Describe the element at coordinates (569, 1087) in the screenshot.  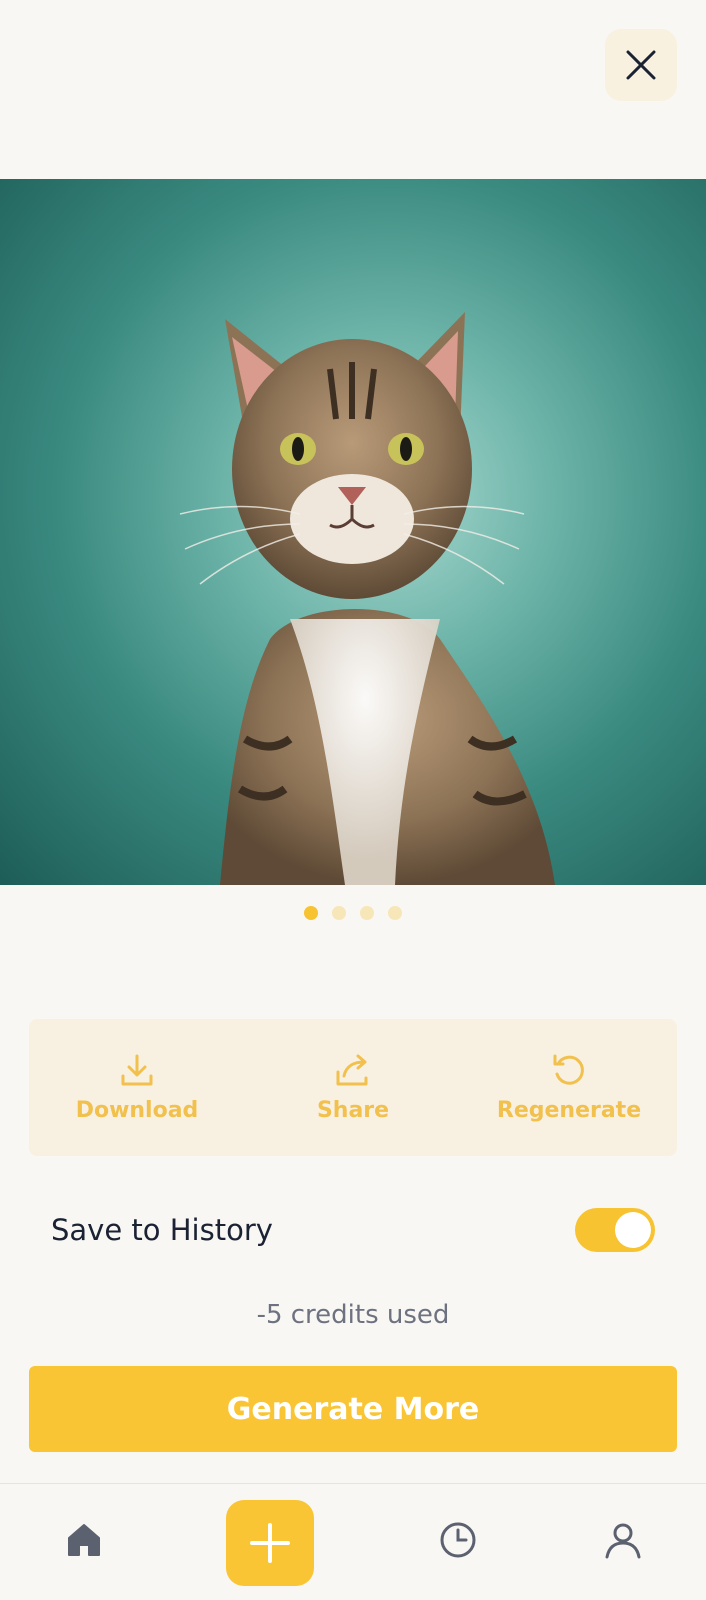
I see `regenerate-button: Regenerate` at that location.